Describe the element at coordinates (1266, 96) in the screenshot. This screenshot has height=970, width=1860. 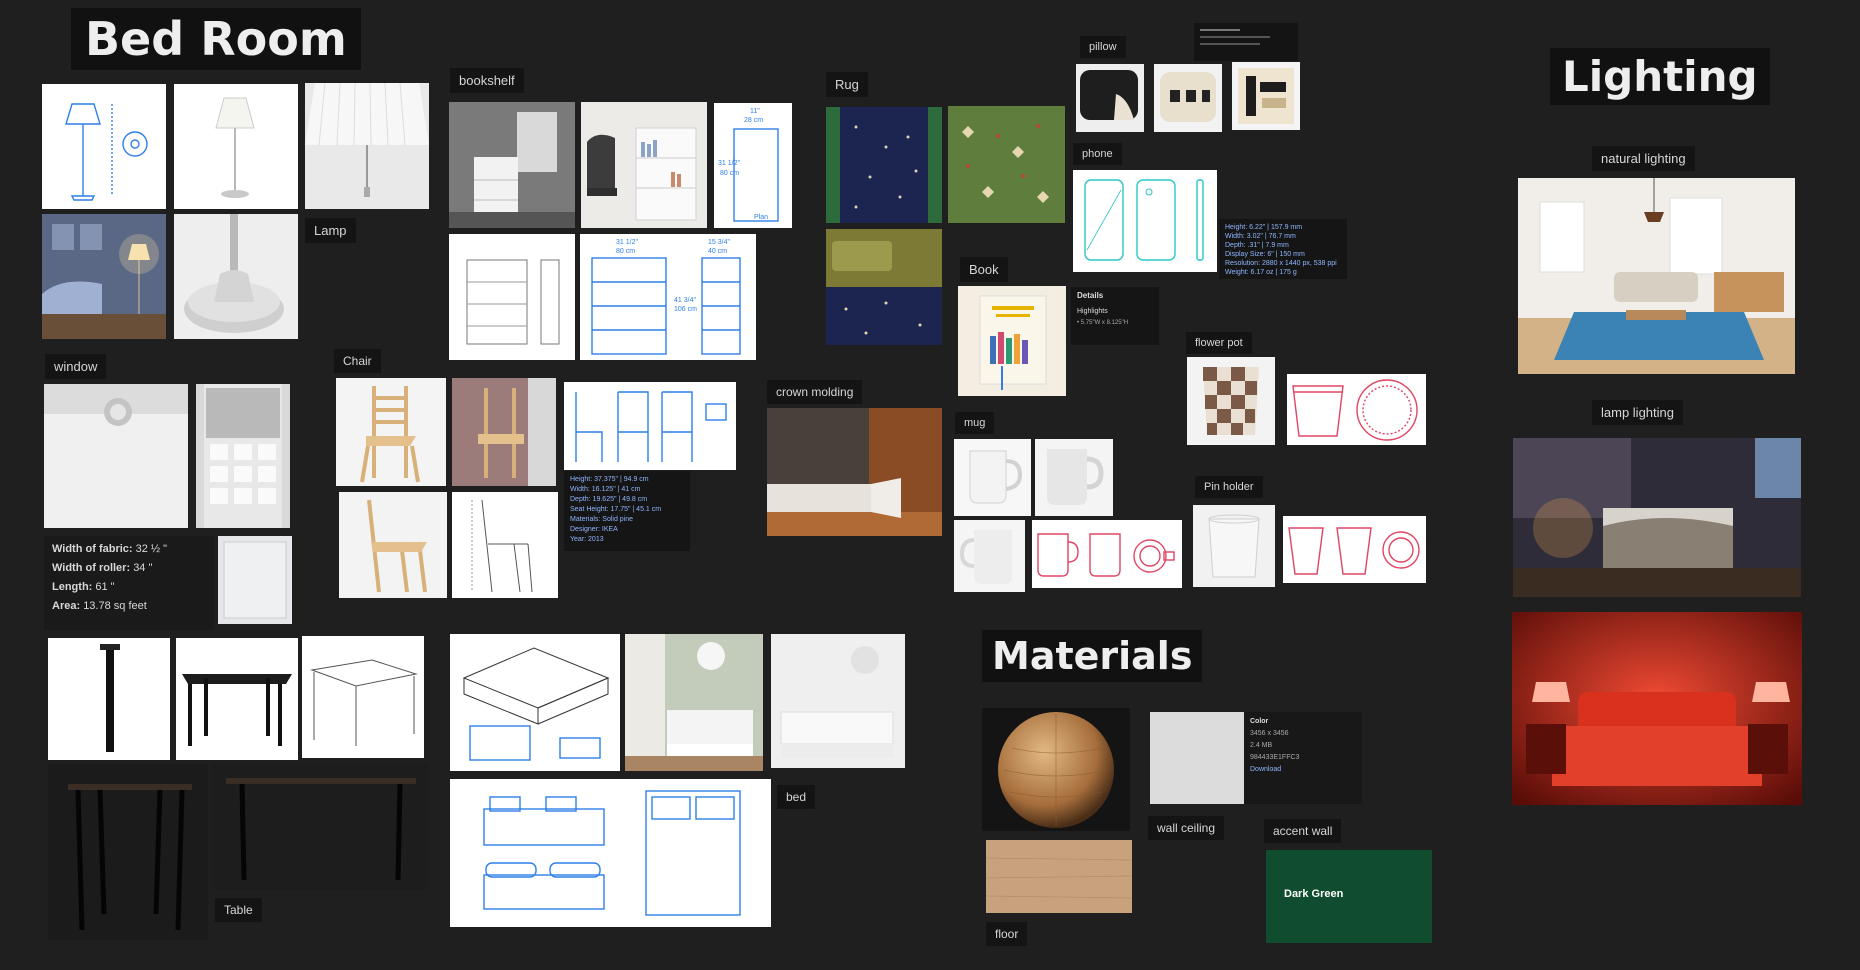
I see `pillow-block-photo` at that location.